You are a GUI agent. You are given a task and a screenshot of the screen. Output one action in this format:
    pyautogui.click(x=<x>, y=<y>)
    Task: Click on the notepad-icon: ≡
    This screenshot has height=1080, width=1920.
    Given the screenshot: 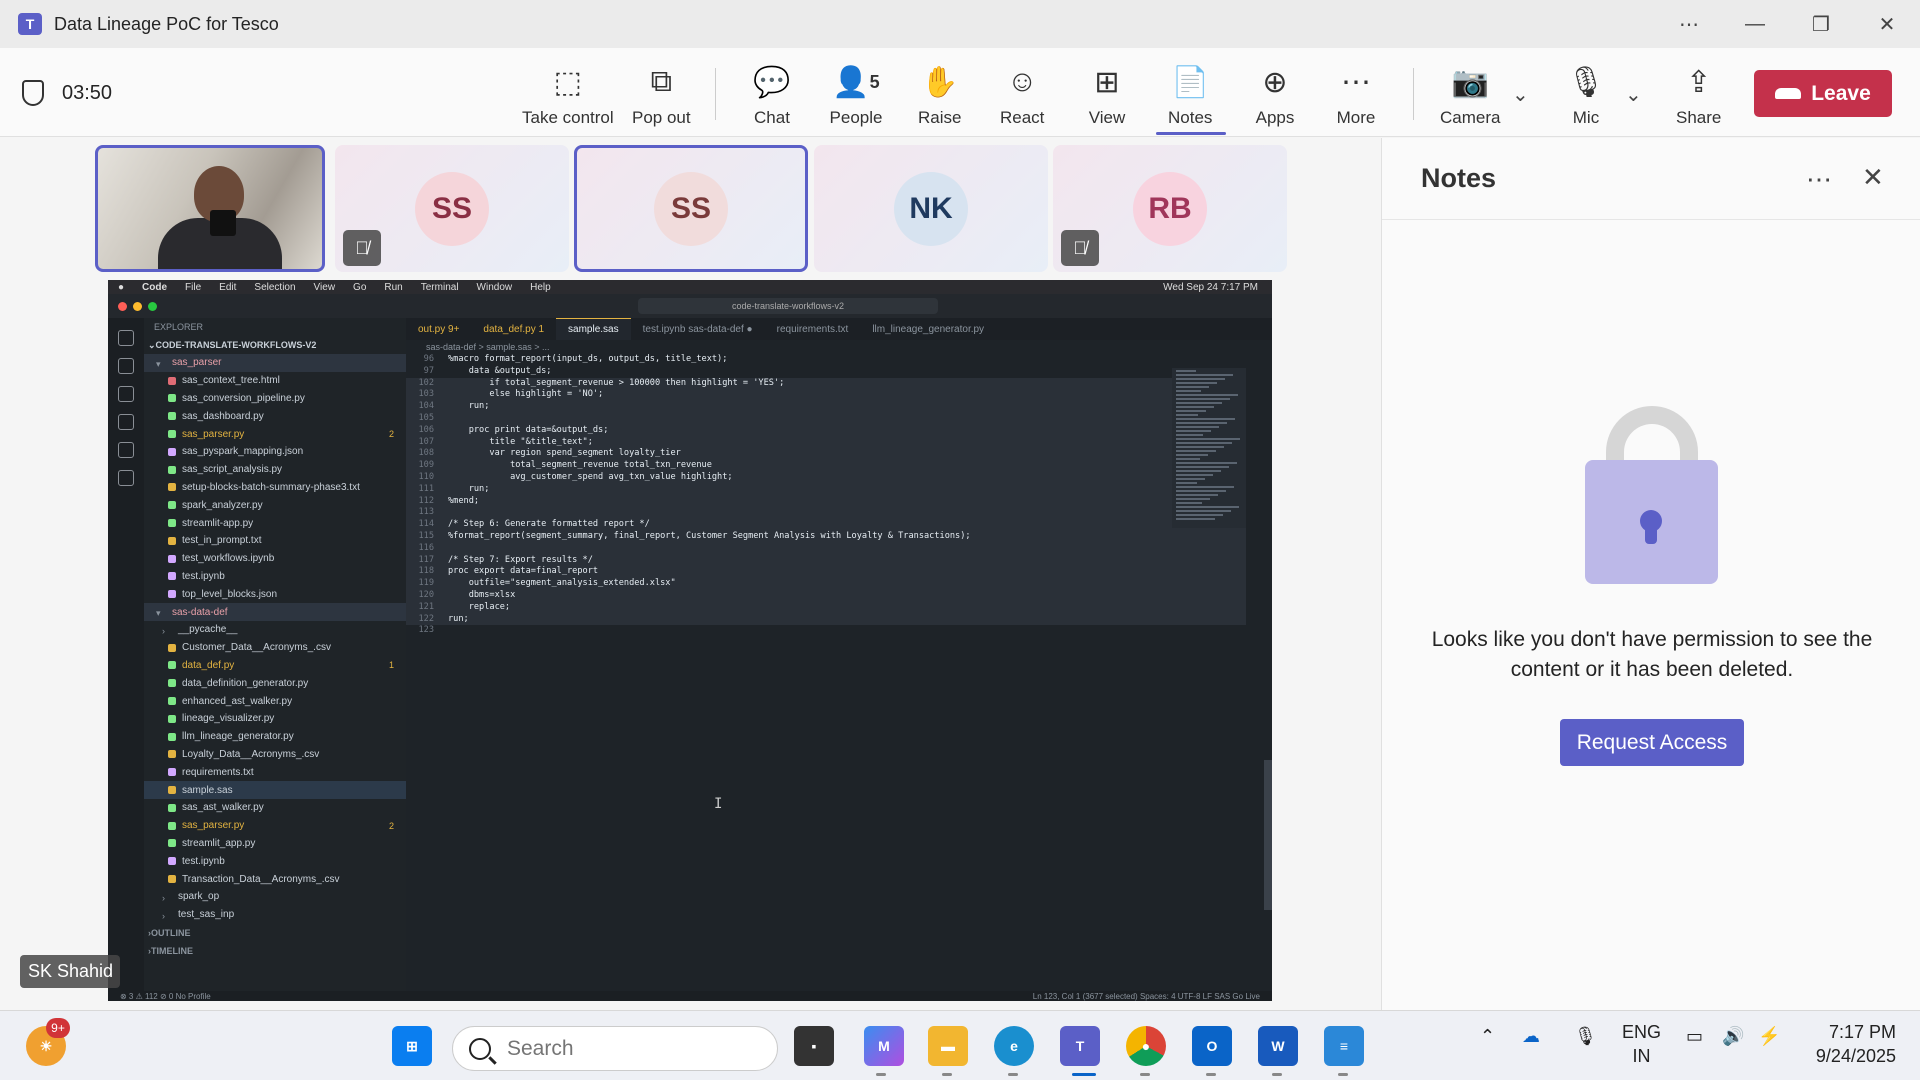 What is the action you would take?
    pyautogui.click(x=1344, y=1046)
    